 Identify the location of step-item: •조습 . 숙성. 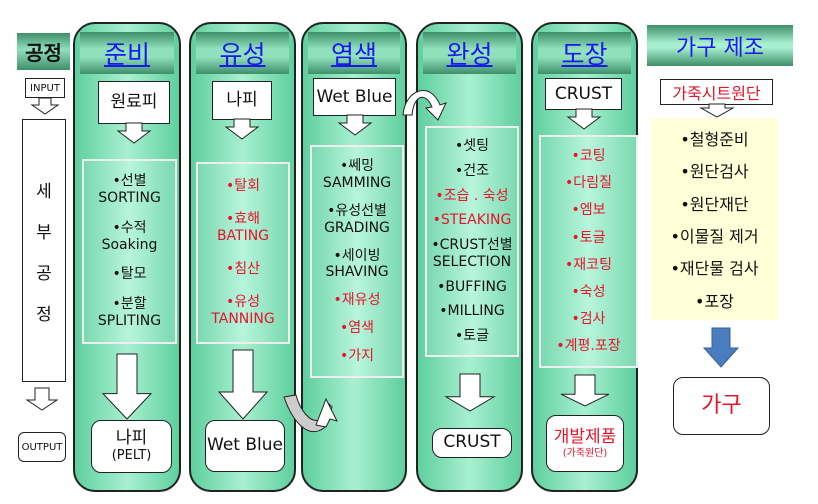
(472, 195).